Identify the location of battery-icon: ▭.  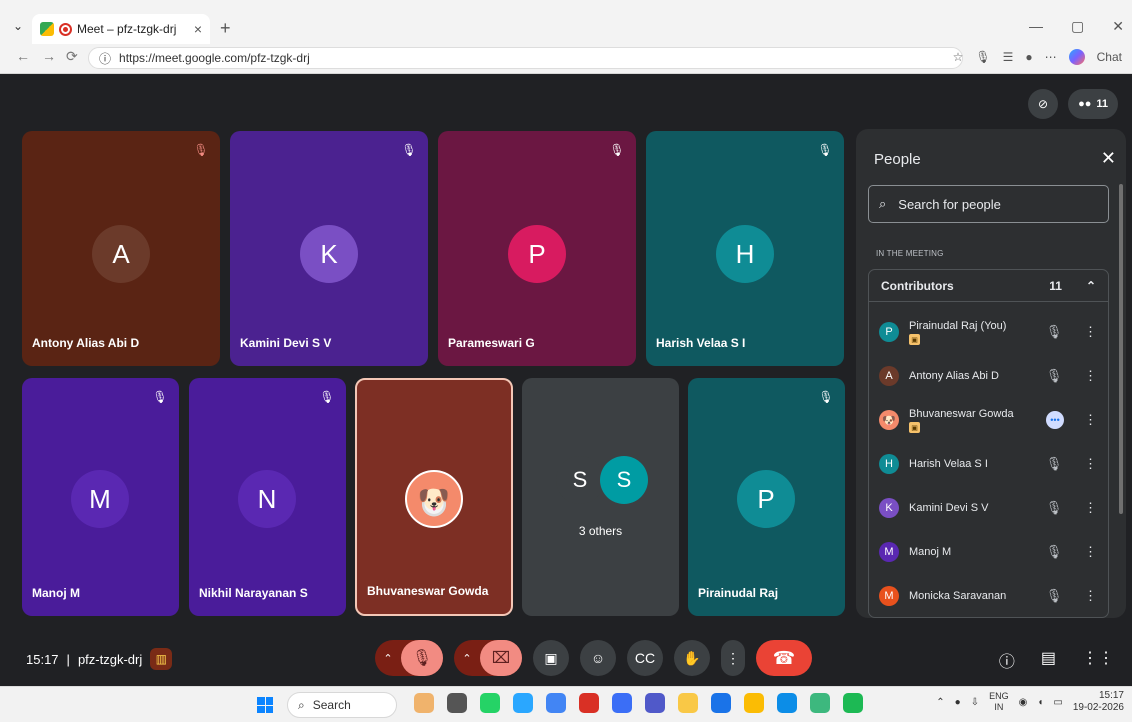
(1057, 702).